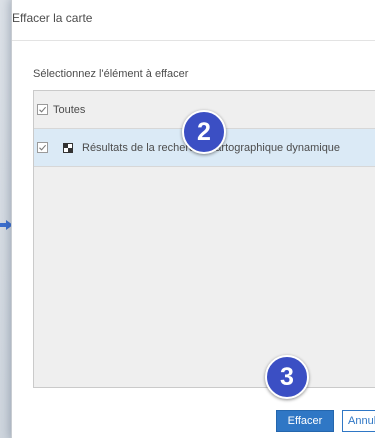  Describe the element at coordinates (305, 421) in the screenshot. I see `clear-button: Effacer` at that location.